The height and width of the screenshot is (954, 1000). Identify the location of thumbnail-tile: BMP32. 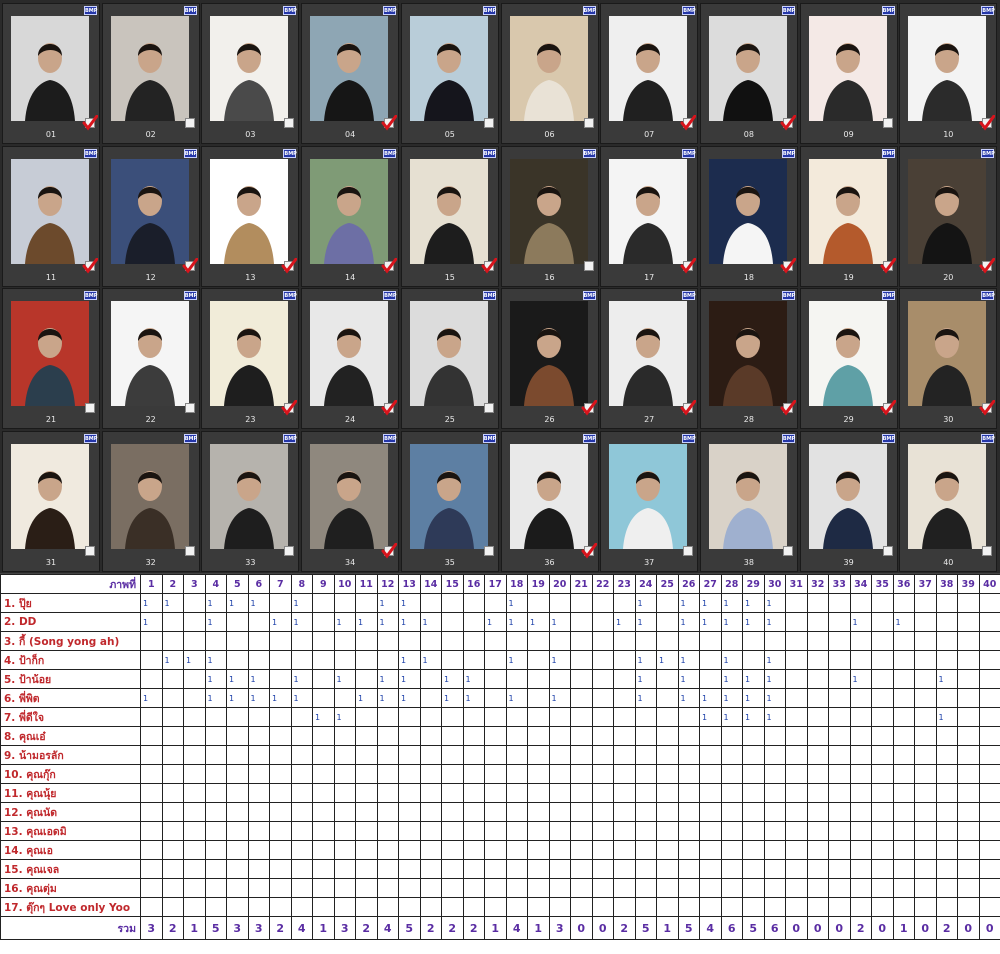
(151, 501).